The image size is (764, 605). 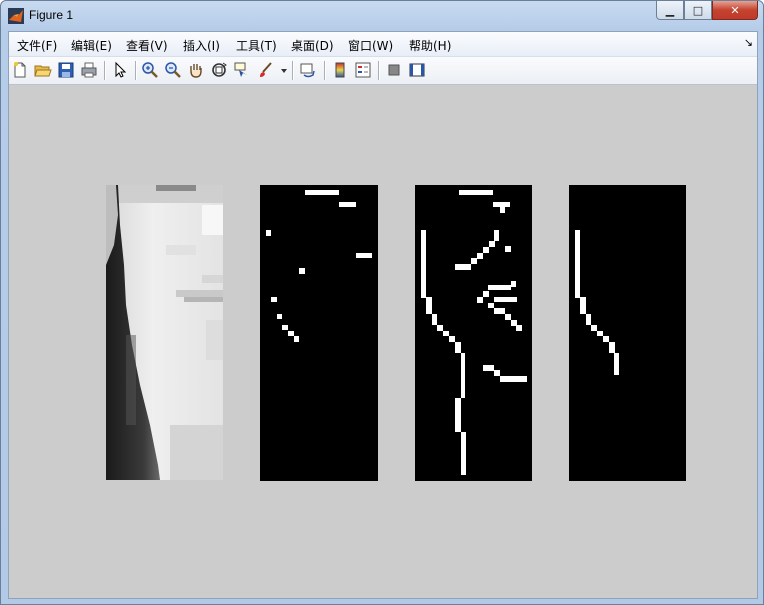 I want to click on subplot-edges-sparse, so click(x=319, y=333).